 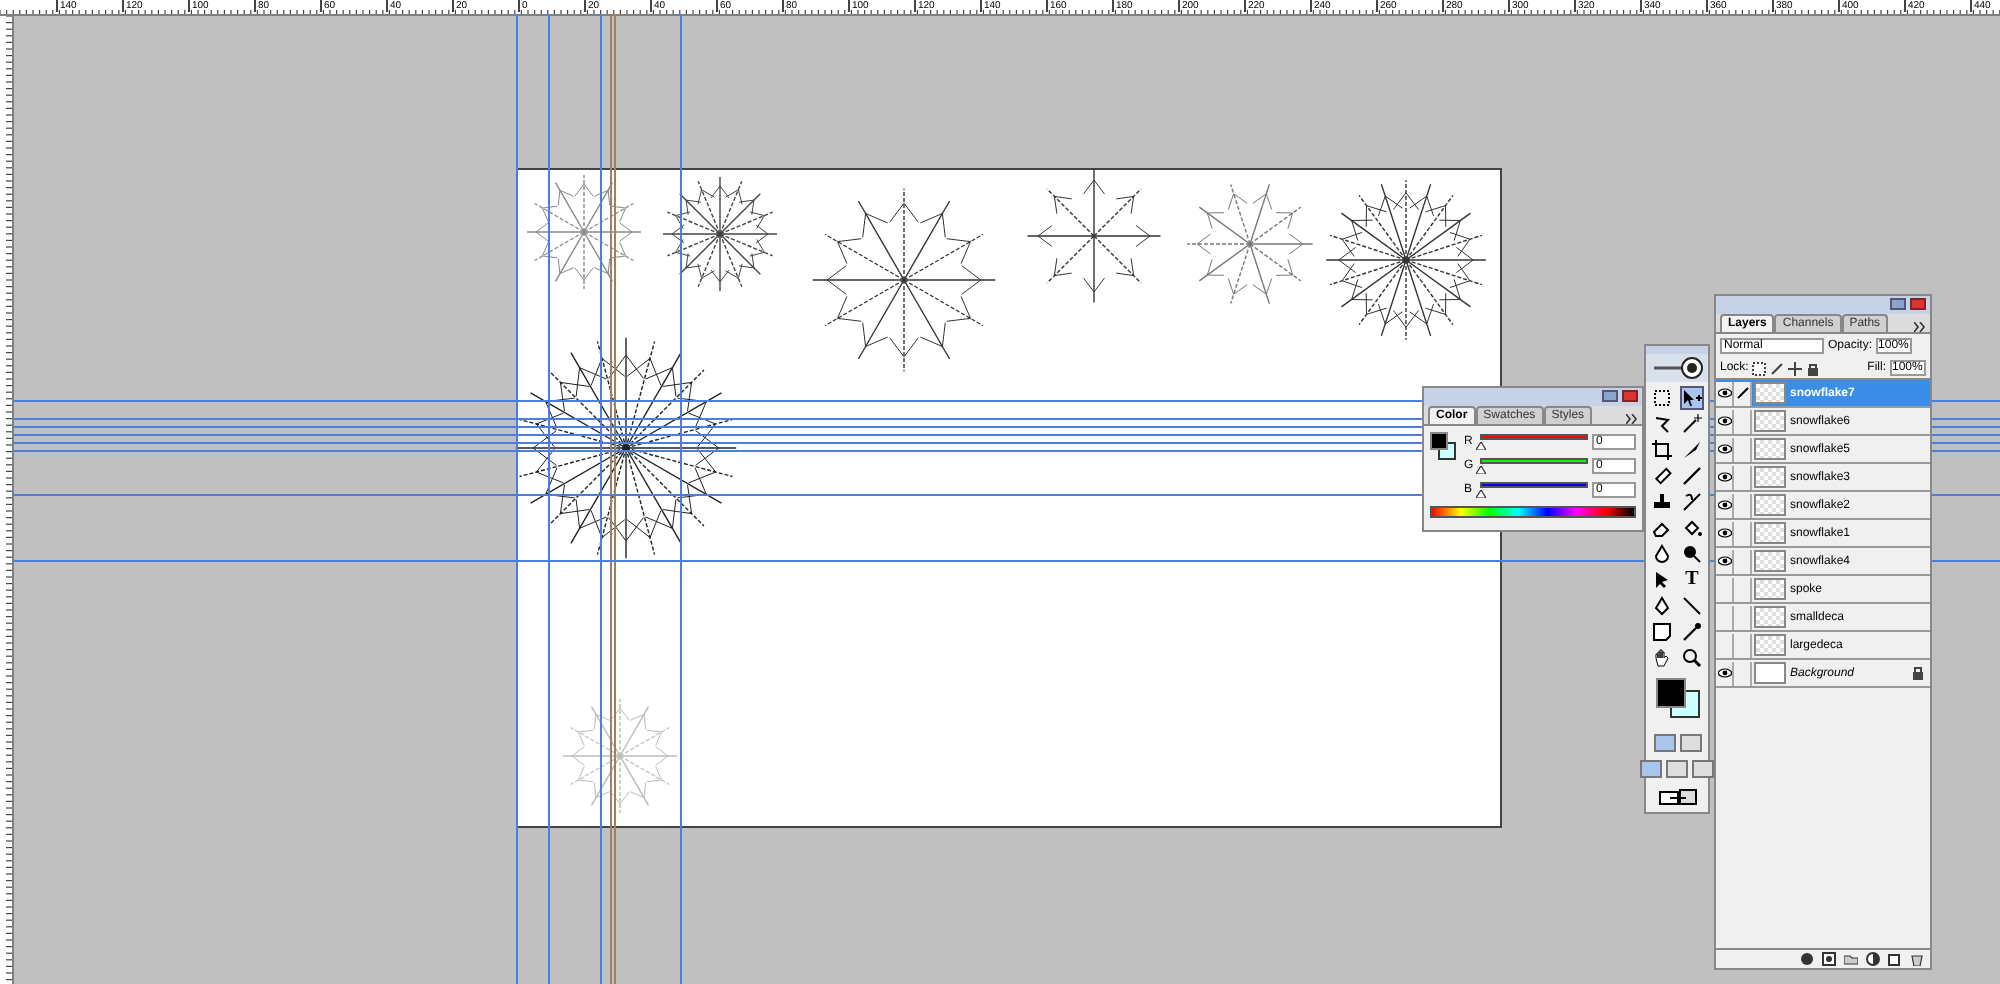 I want to click on eyedropper-icon, so click(x=1692, y=632).